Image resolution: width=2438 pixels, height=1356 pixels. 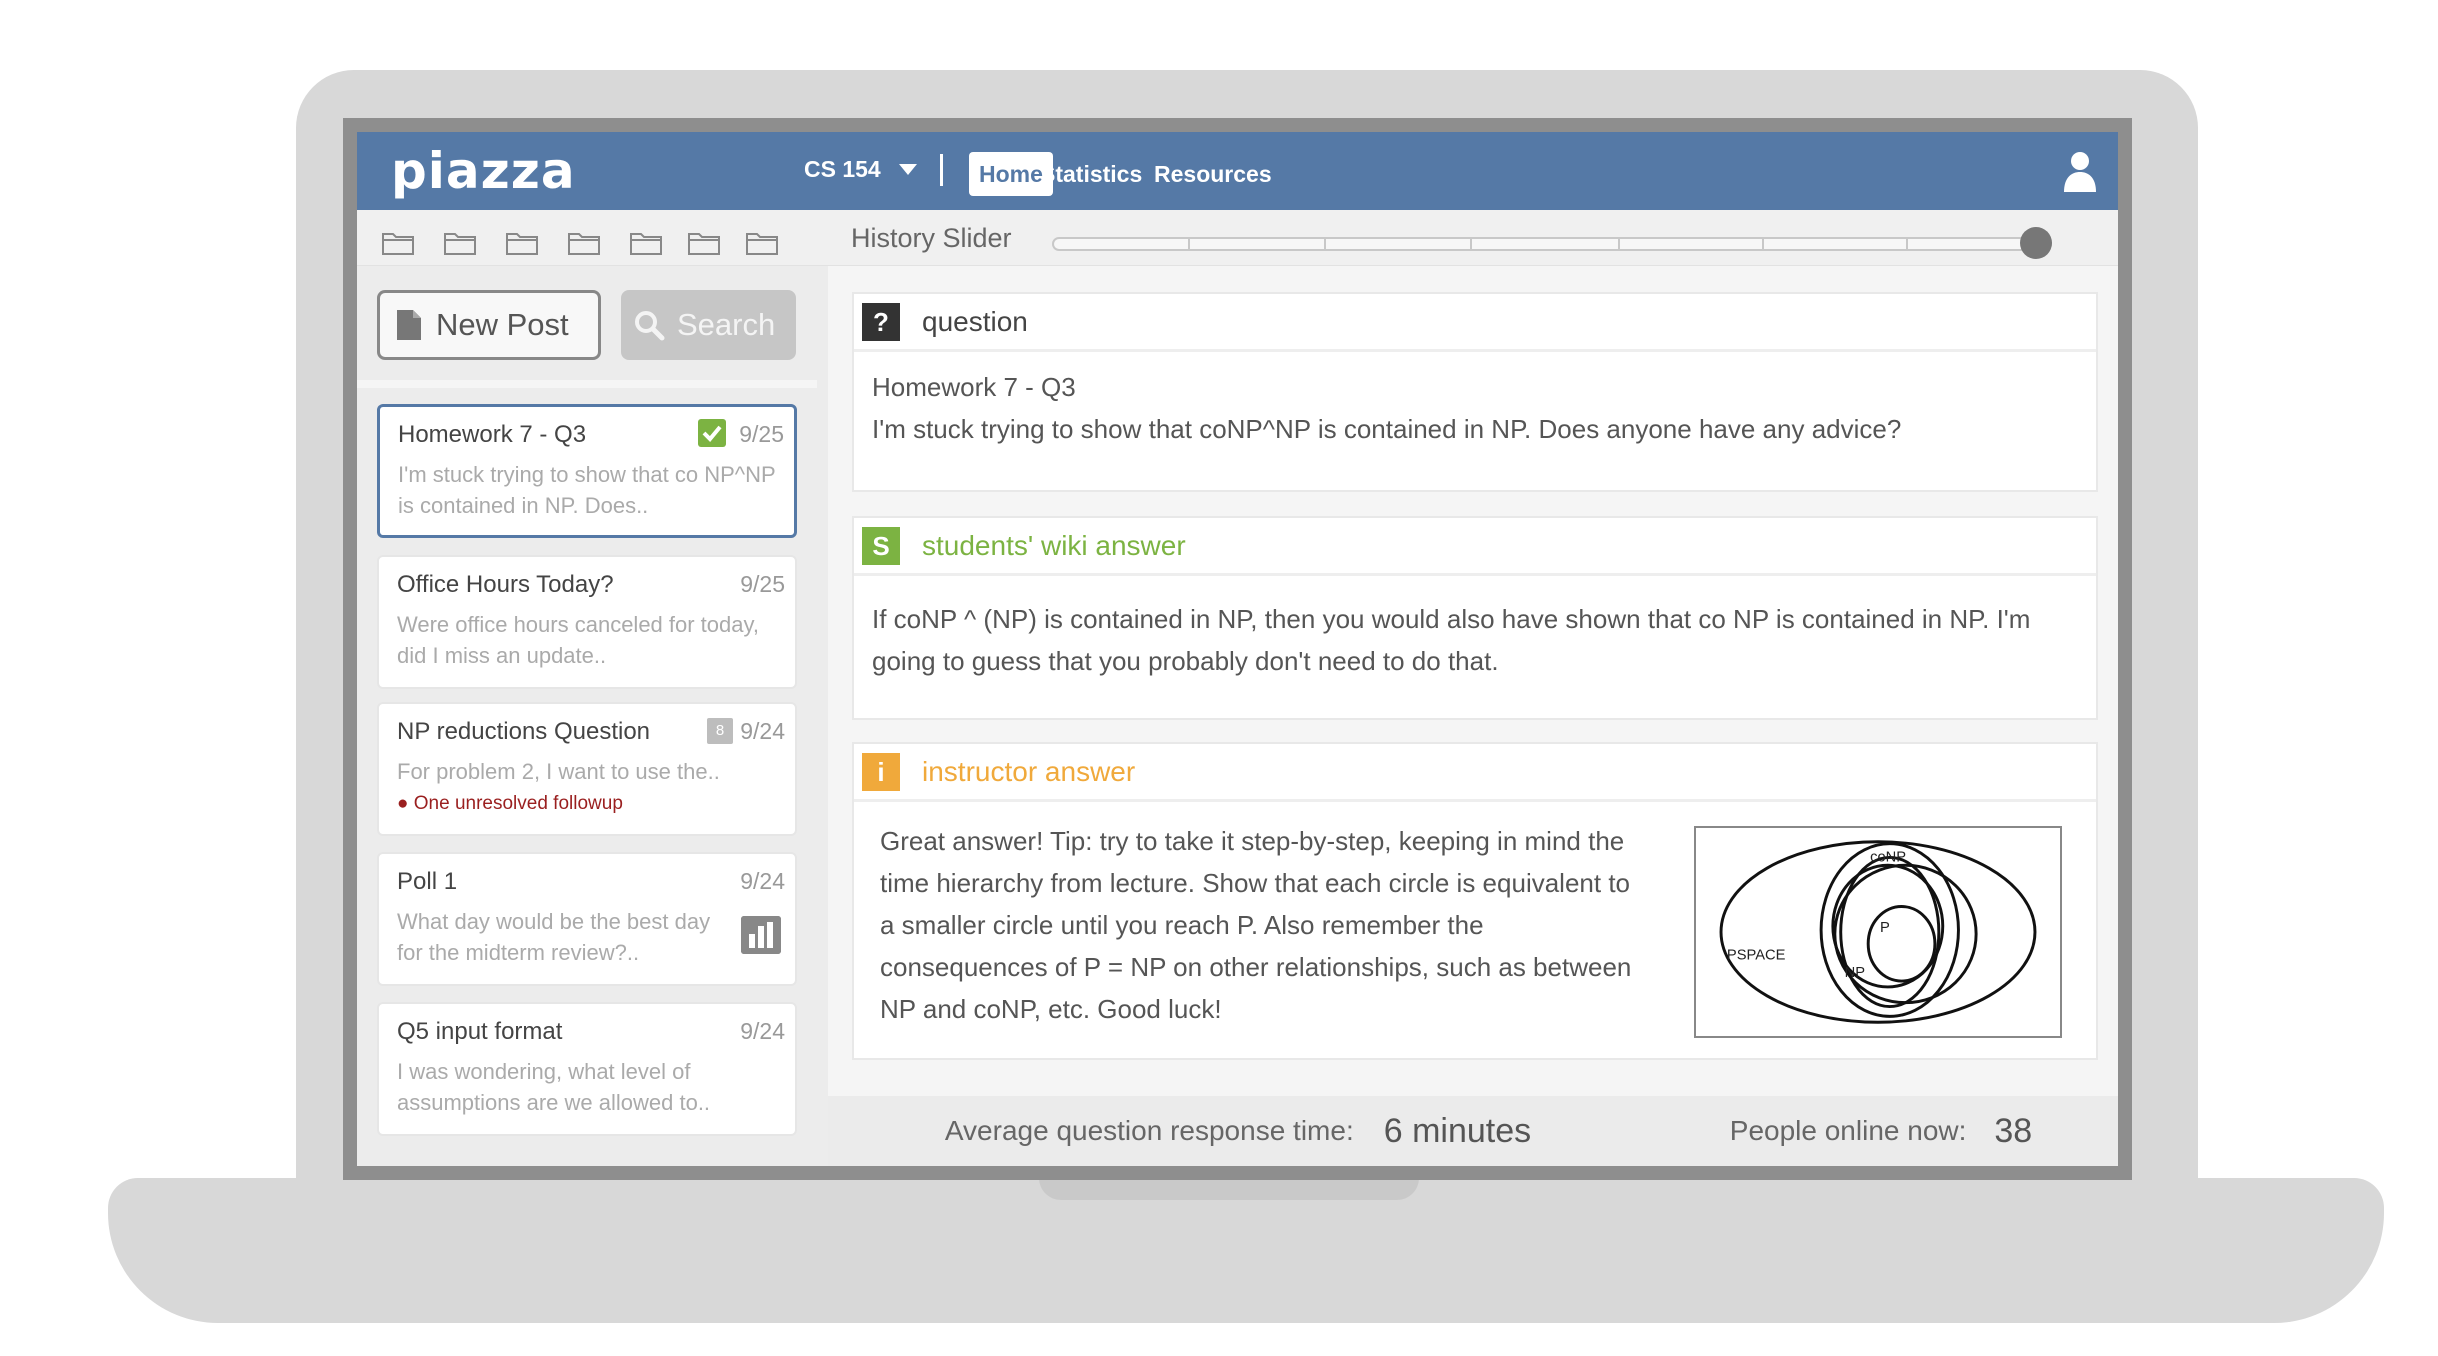 I want to click on online-count-label: People online now:, so click(x=1848, y=1130).